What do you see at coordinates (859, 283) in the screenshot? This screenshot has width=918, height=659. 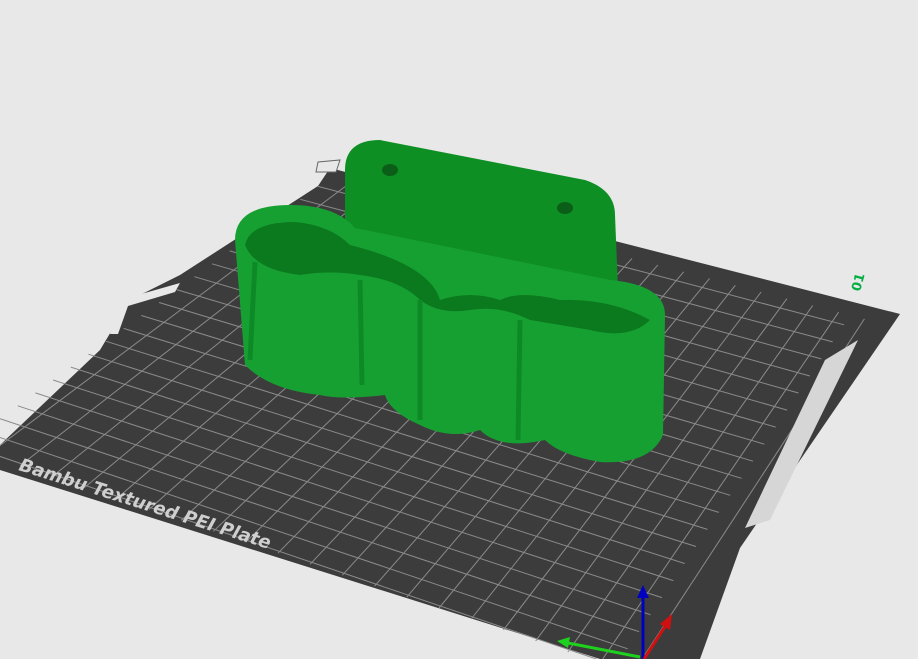 I see `plate-number: 01` at bounding box center [859, 283].